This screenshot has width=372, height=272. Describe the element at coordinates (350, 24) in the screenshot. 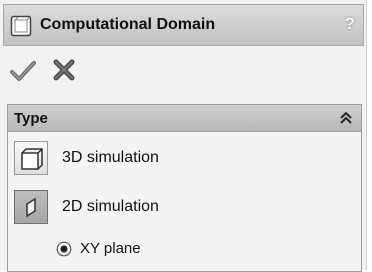

I see `help-icon: ?` at that location.